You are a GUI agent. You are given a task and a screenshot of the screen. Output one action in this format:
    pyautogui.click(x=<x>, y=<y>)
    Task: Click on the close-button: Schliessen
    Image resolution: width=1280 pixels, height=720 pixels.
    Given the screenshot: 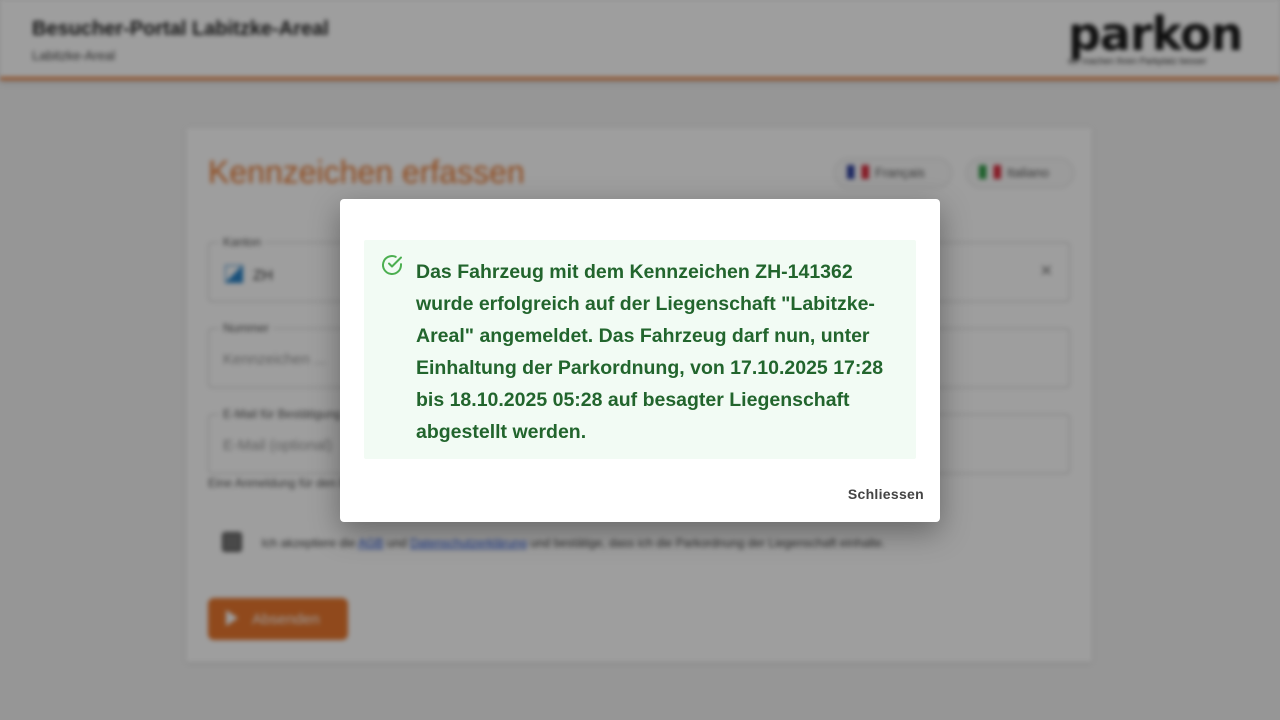 What is the action you would take?
    pyautogui.click(x=886, y=494)
    